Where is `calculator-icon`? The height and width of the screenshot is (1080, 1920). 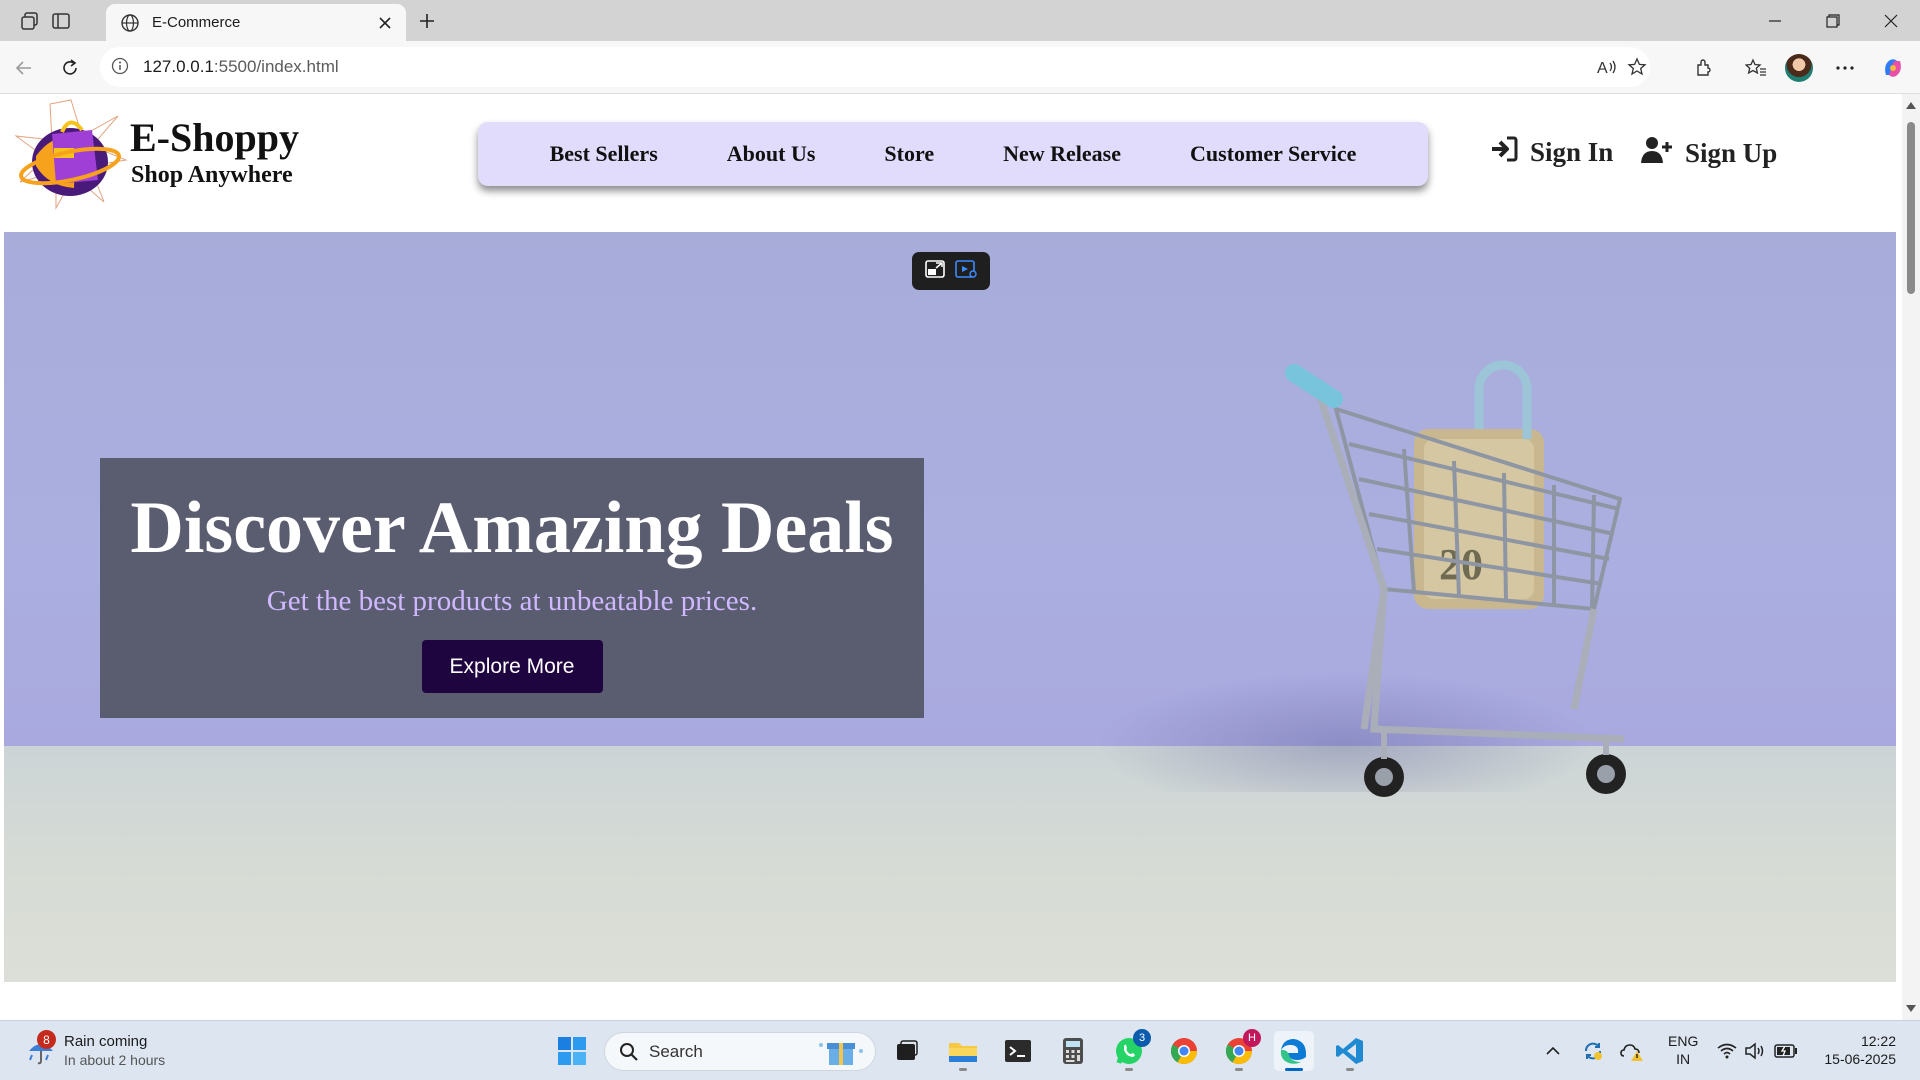 calculator-icon is located at coordinates (1073, 1051).